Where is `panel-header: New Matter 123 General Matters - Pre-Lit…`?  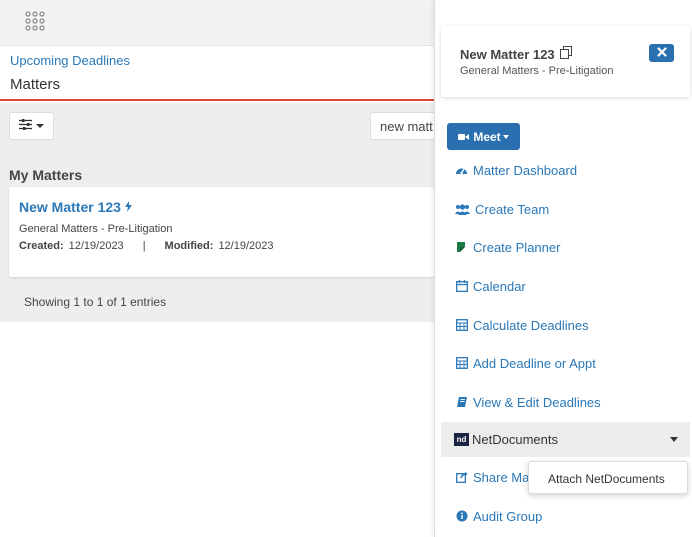
panel-header: New Matter 123 General Matters - Pre-Lit… is located at coordinates (565, 61).